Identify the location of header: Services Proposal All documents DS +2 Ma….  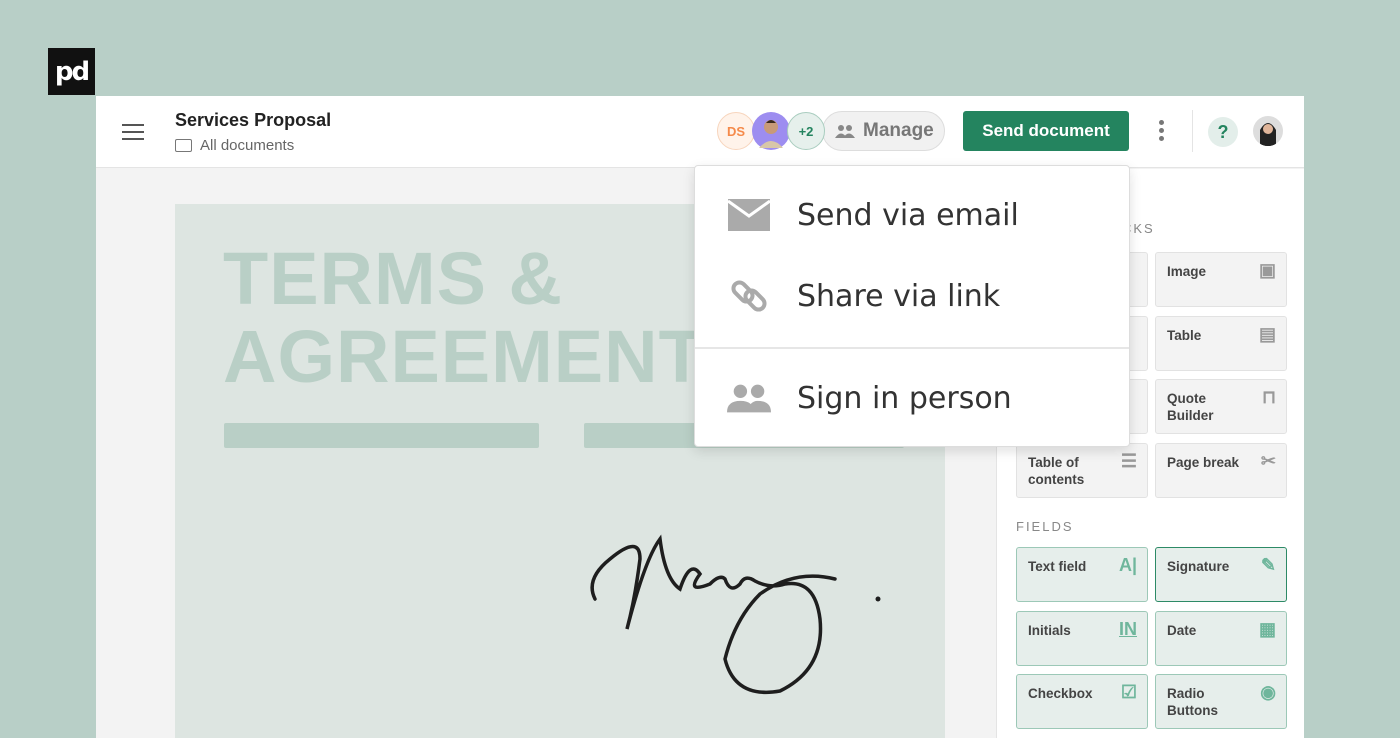
(700, 132).